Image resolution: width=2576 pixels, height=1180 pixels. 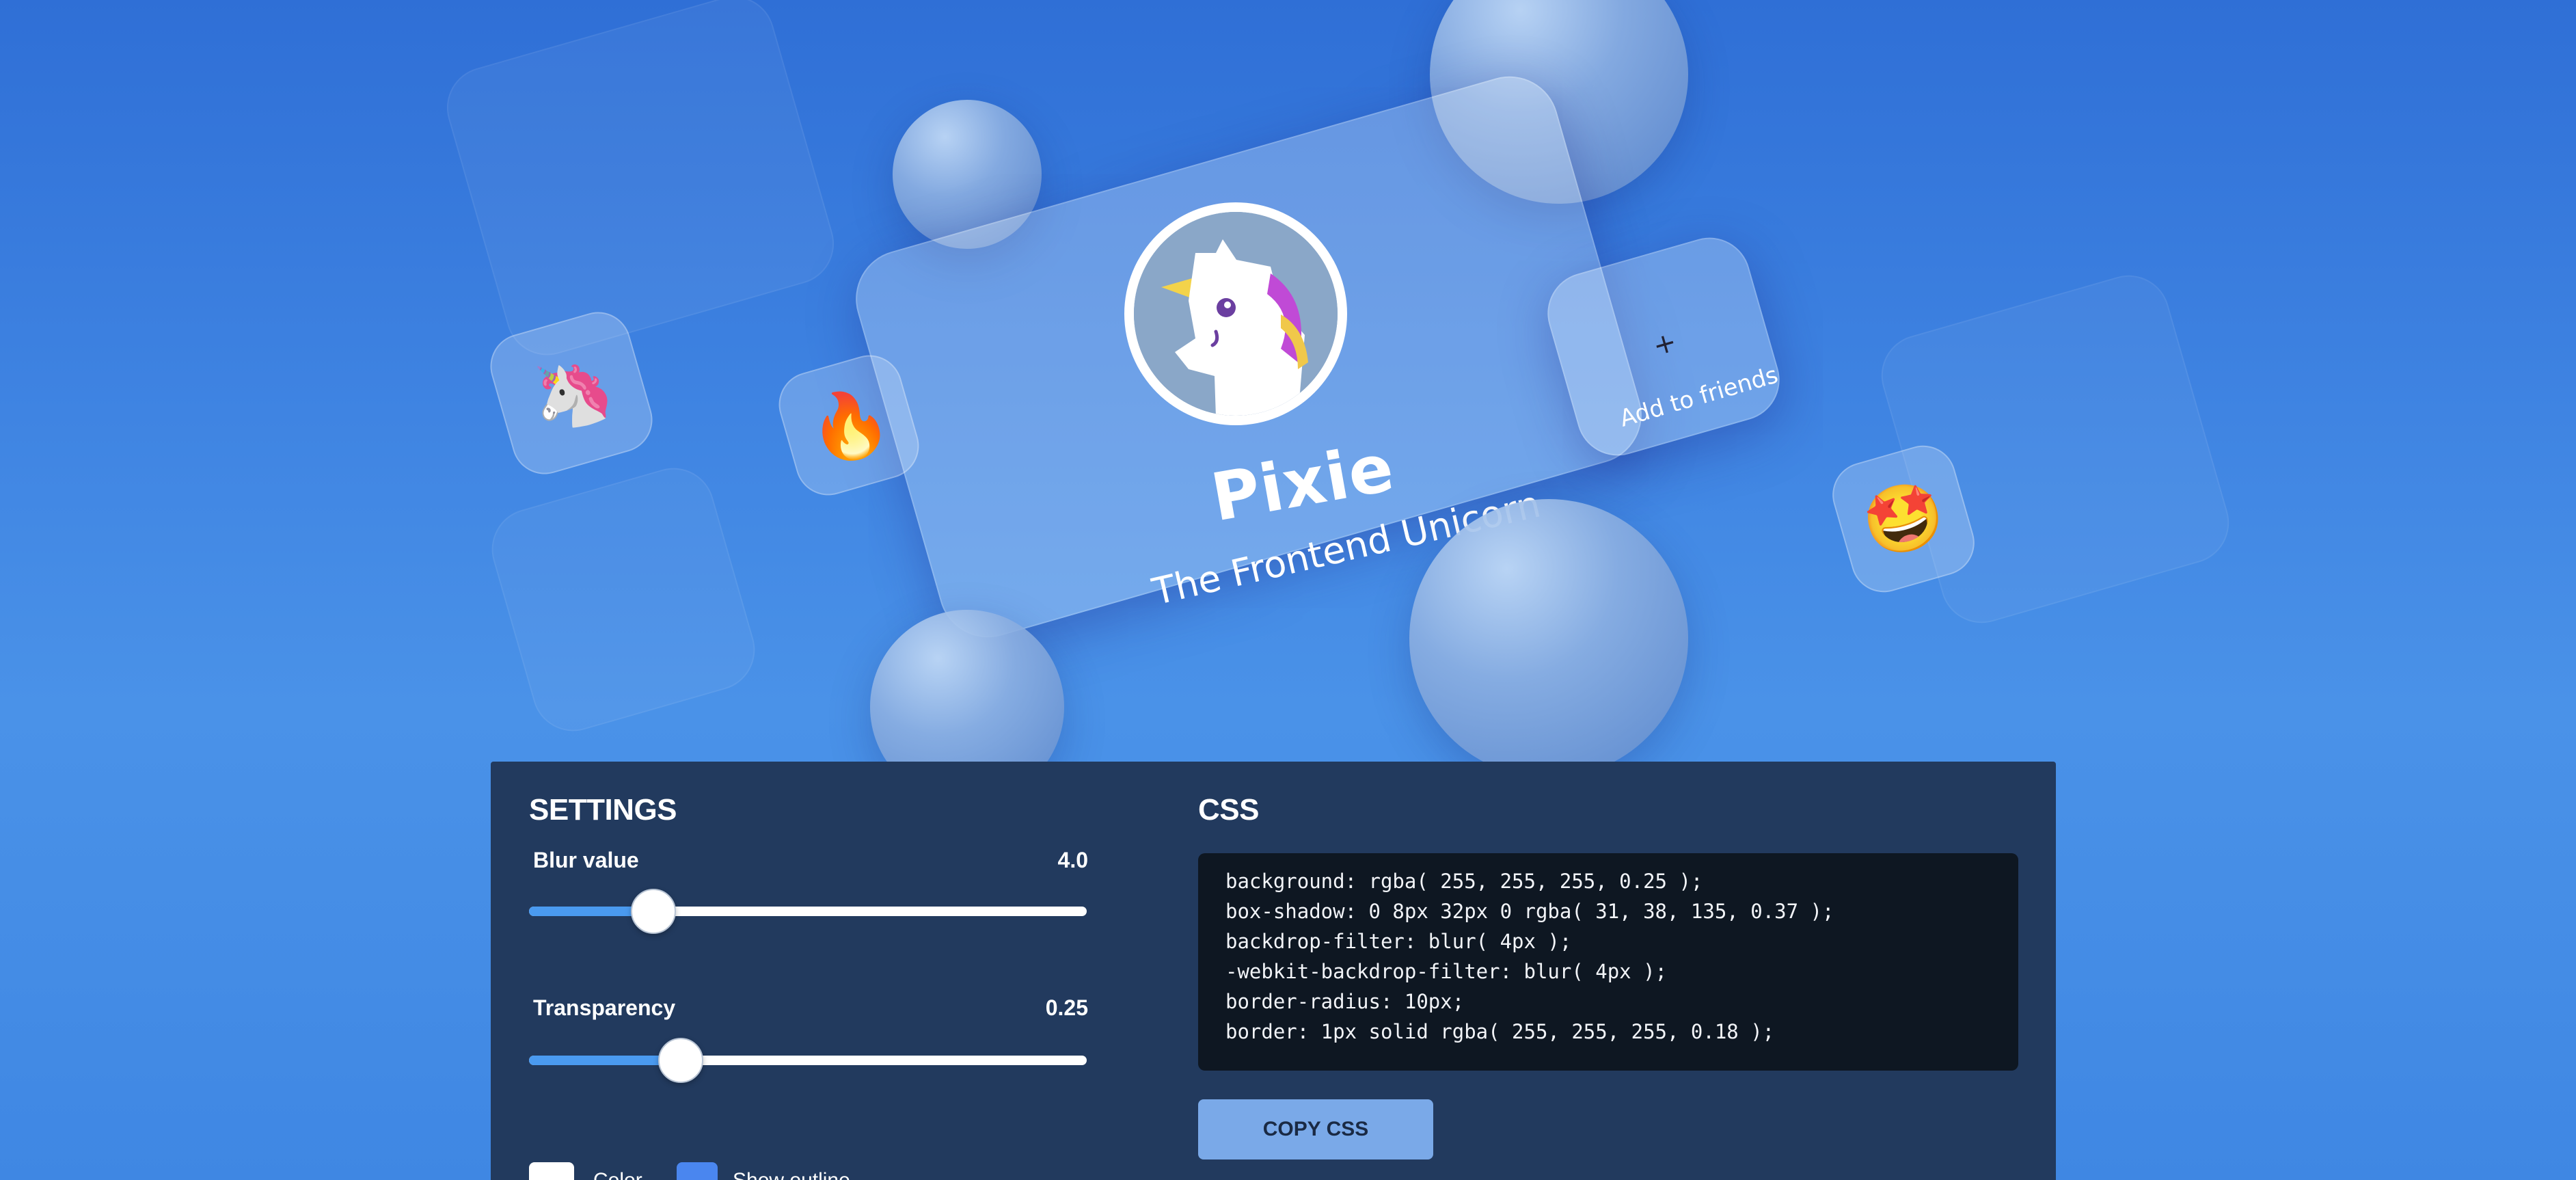 I want to click on css-line: backdrop-filter: blur( 4px );, so click(x=1399, y=941).